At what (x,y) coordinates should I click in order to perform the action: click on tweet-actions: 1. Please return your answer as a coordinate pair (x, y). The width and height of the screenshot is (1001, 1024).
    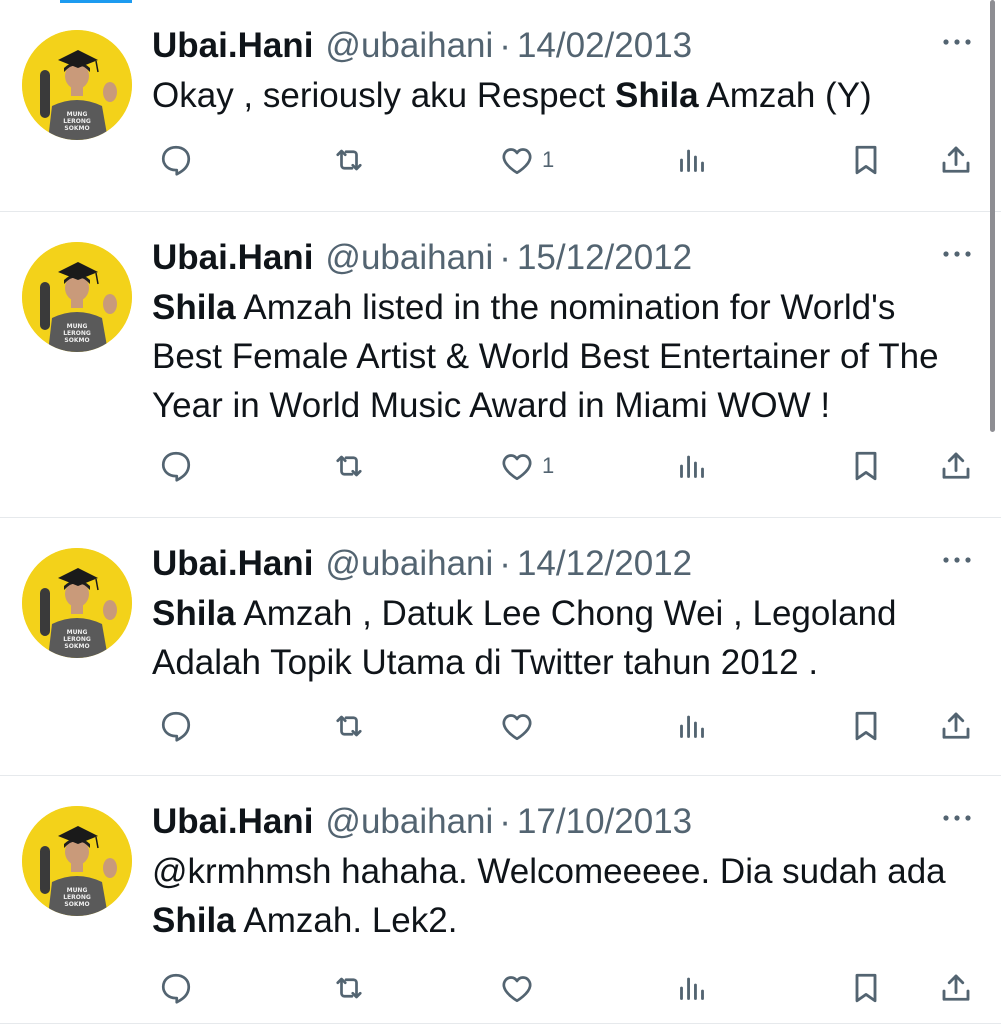
    Looking at the image, I should click on (563, 466).